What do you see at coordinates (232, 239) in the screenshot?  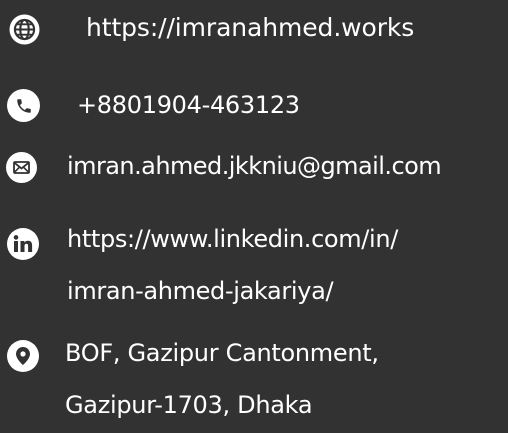 I see `linkedin-url-line-1: https://www.linkedin.com/in/` at bounding box center [232, 239].